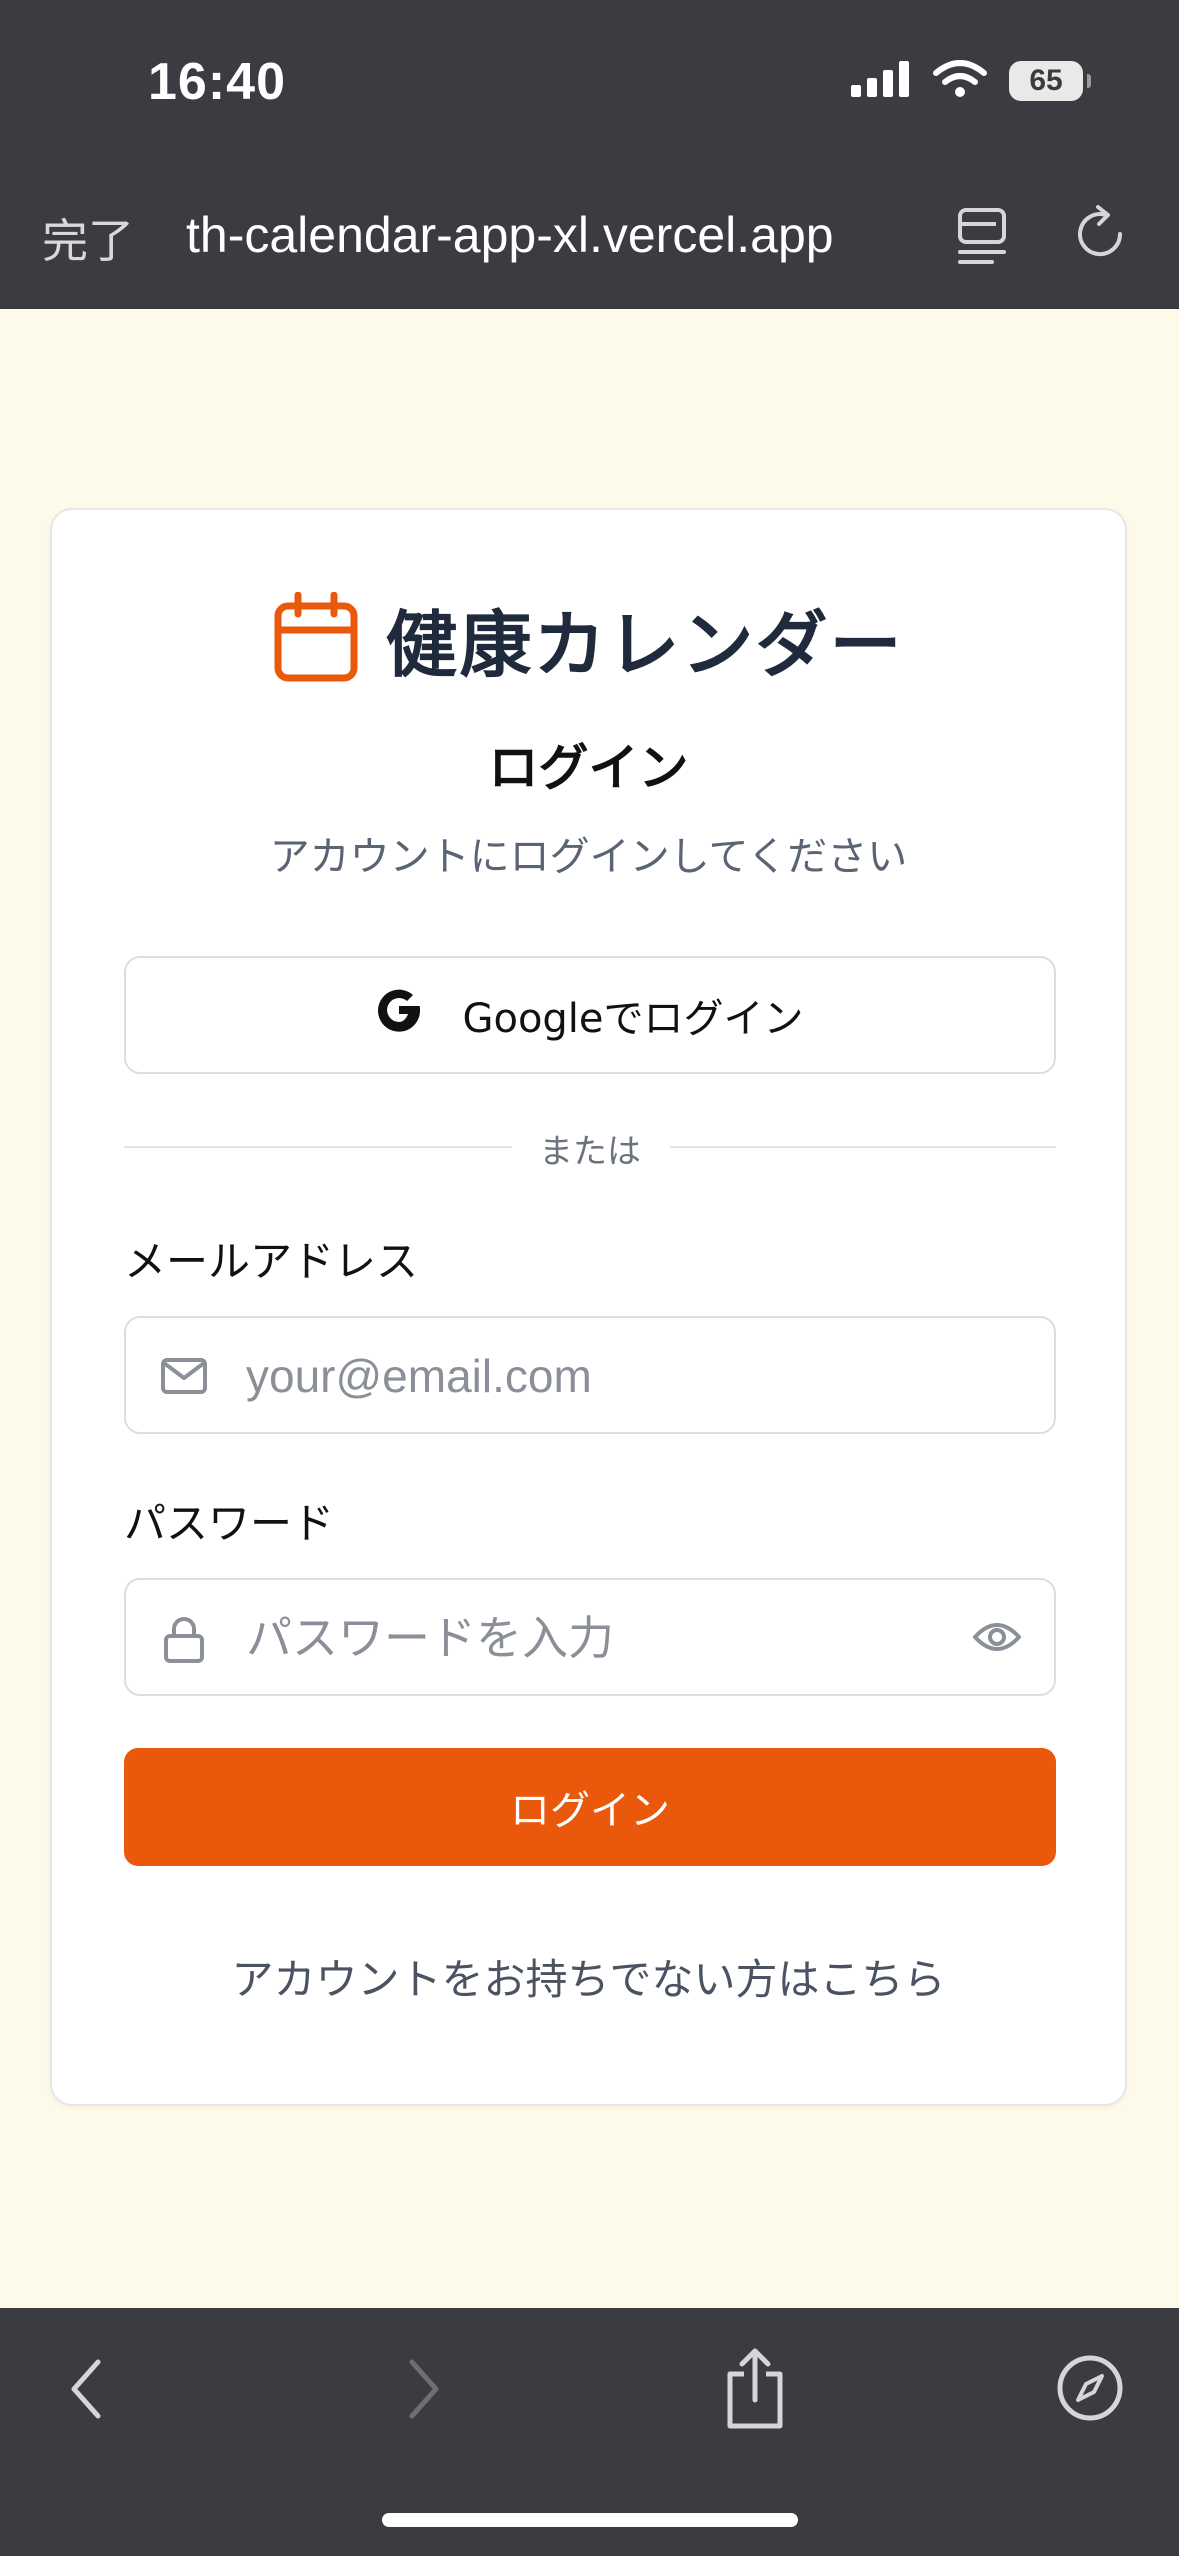 This screenshot has width=1179, height=2556. What do you see at coordinates (316, 638) in the screenshot?
I see `calendar-icon` at bounding box center [316, 638].